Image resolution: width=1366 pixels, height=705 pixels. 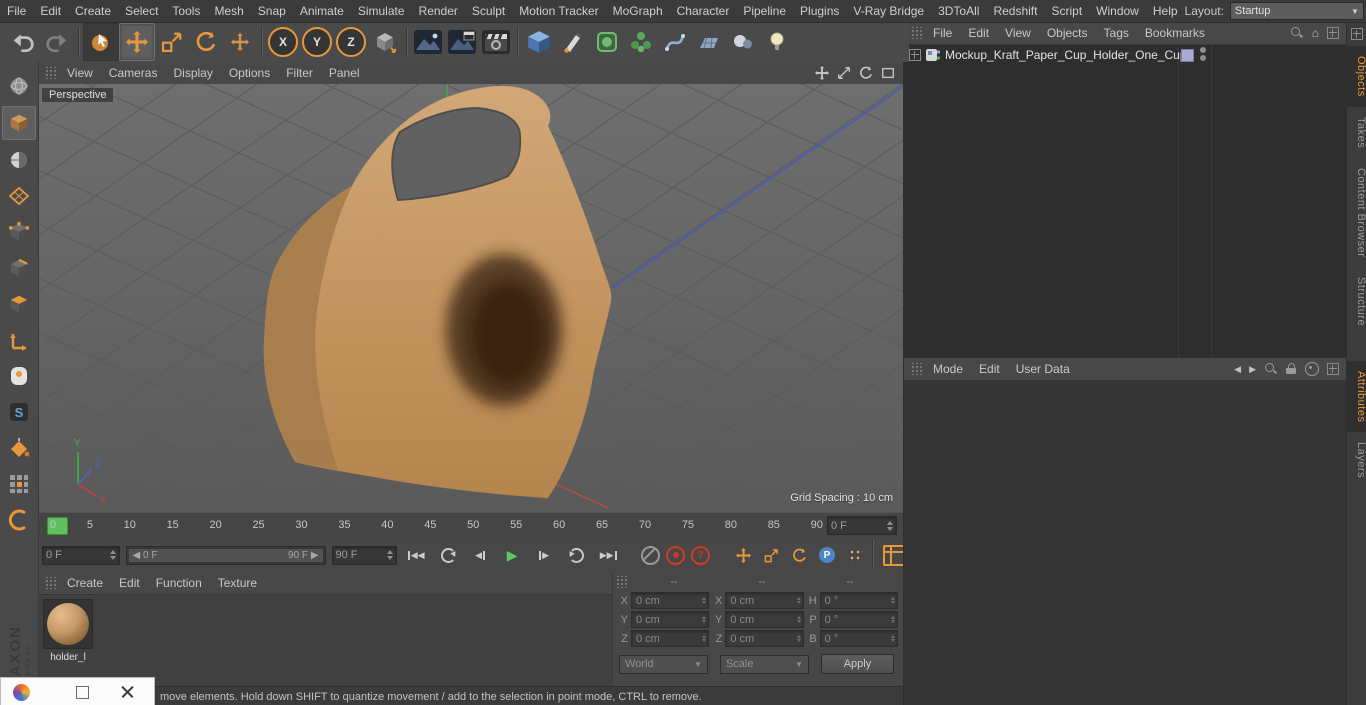 I want to click on rotation-p-input: 0 °, so click(x=858, y=619).